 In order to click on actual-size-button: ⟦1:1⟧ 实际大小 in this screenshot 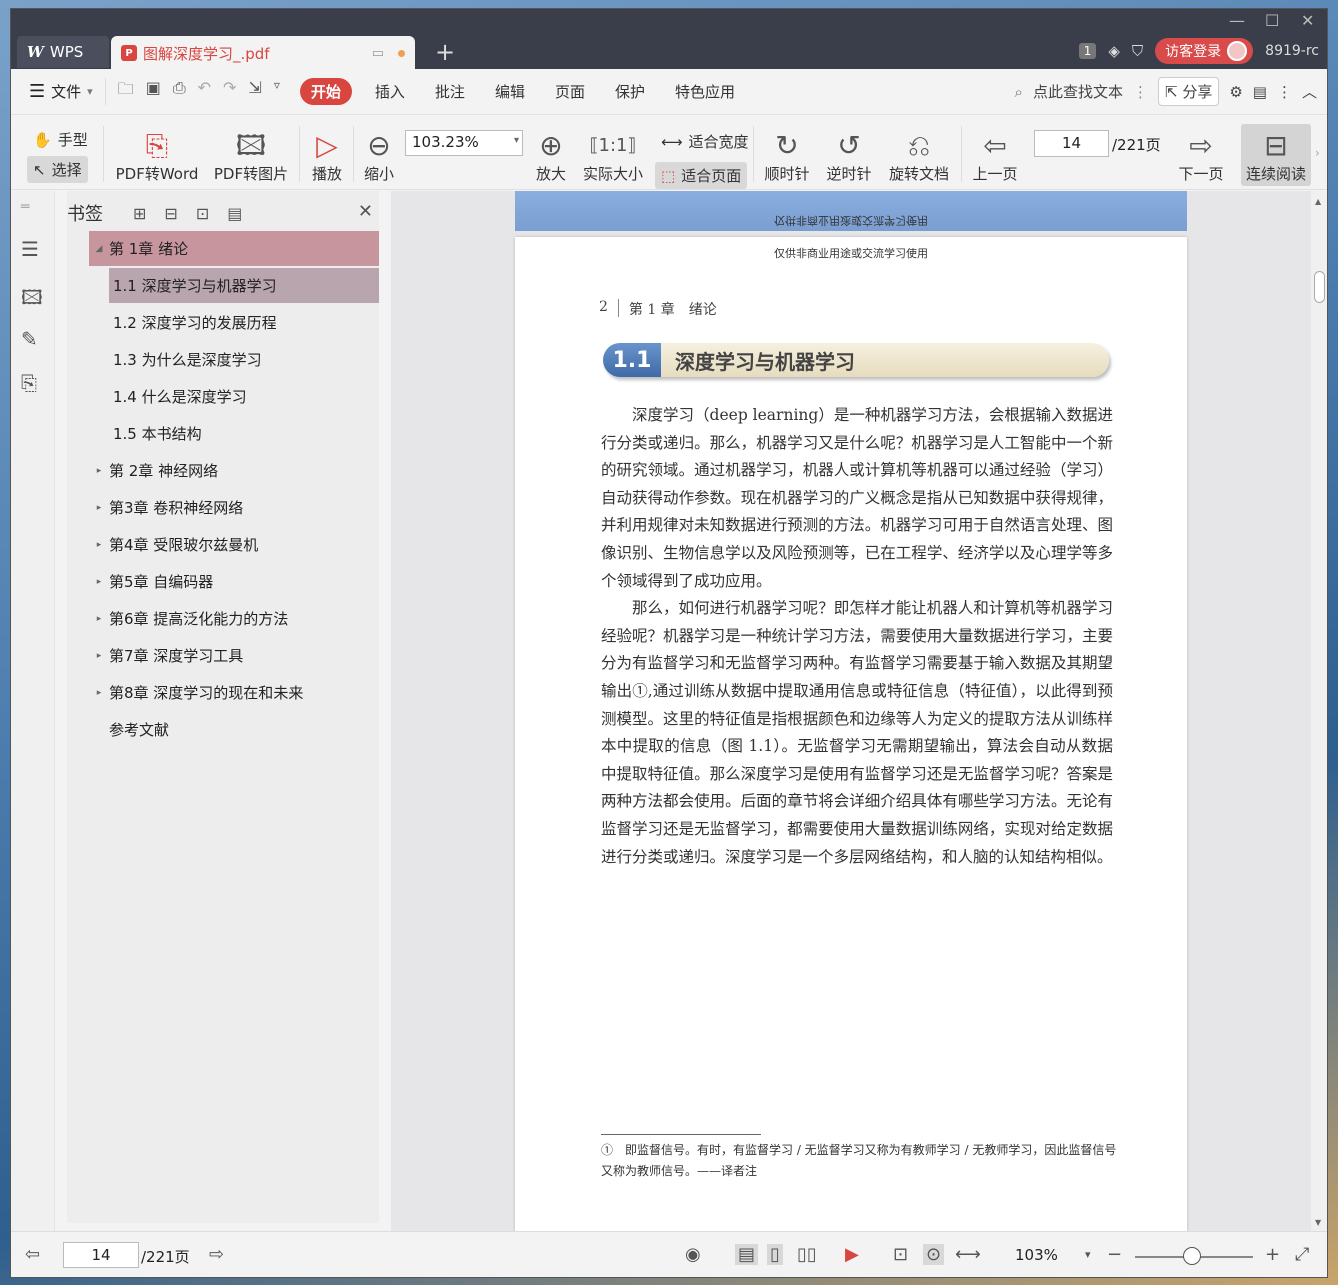, I will do `click(613, 154)`.